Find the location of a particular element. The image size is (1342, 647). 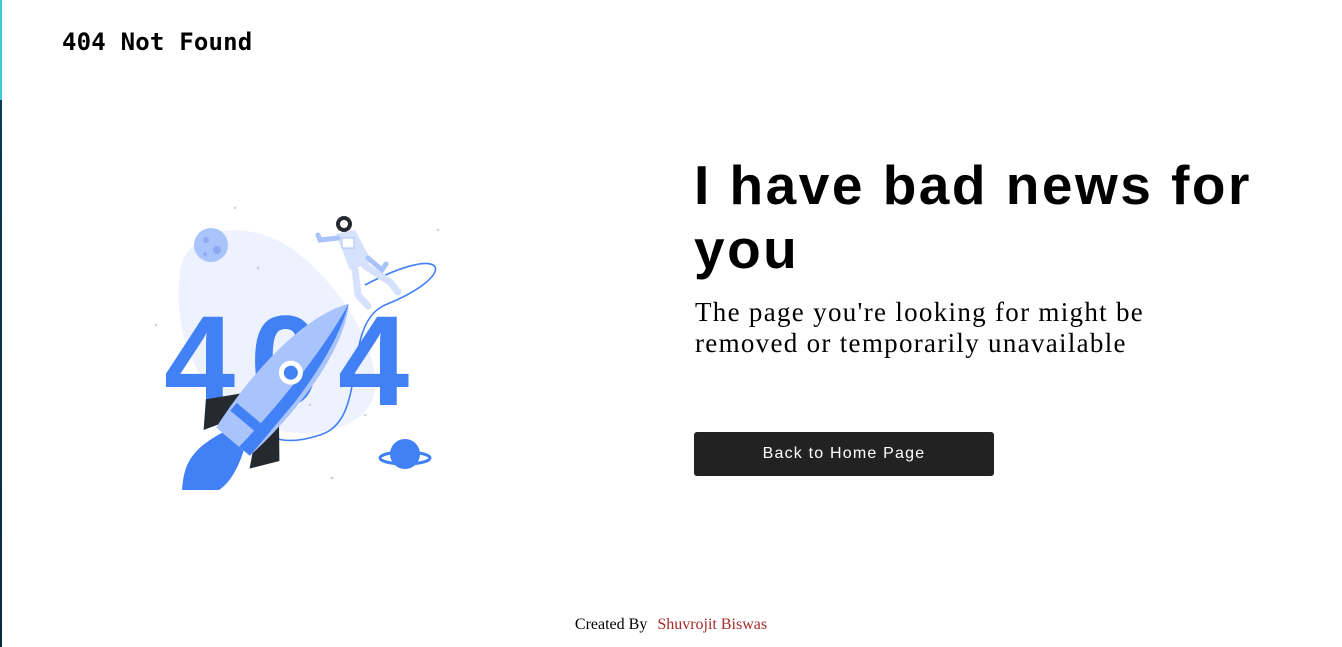

digit-4-right: 4 is located at coordinates (373, 361).